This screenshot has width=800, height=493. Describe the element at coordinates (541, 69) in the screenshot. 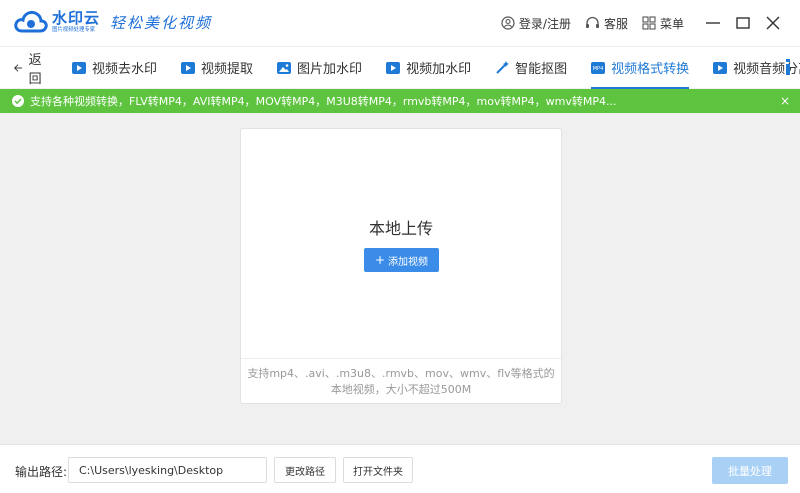

I see `tab-label: 智能抠图` at that location.